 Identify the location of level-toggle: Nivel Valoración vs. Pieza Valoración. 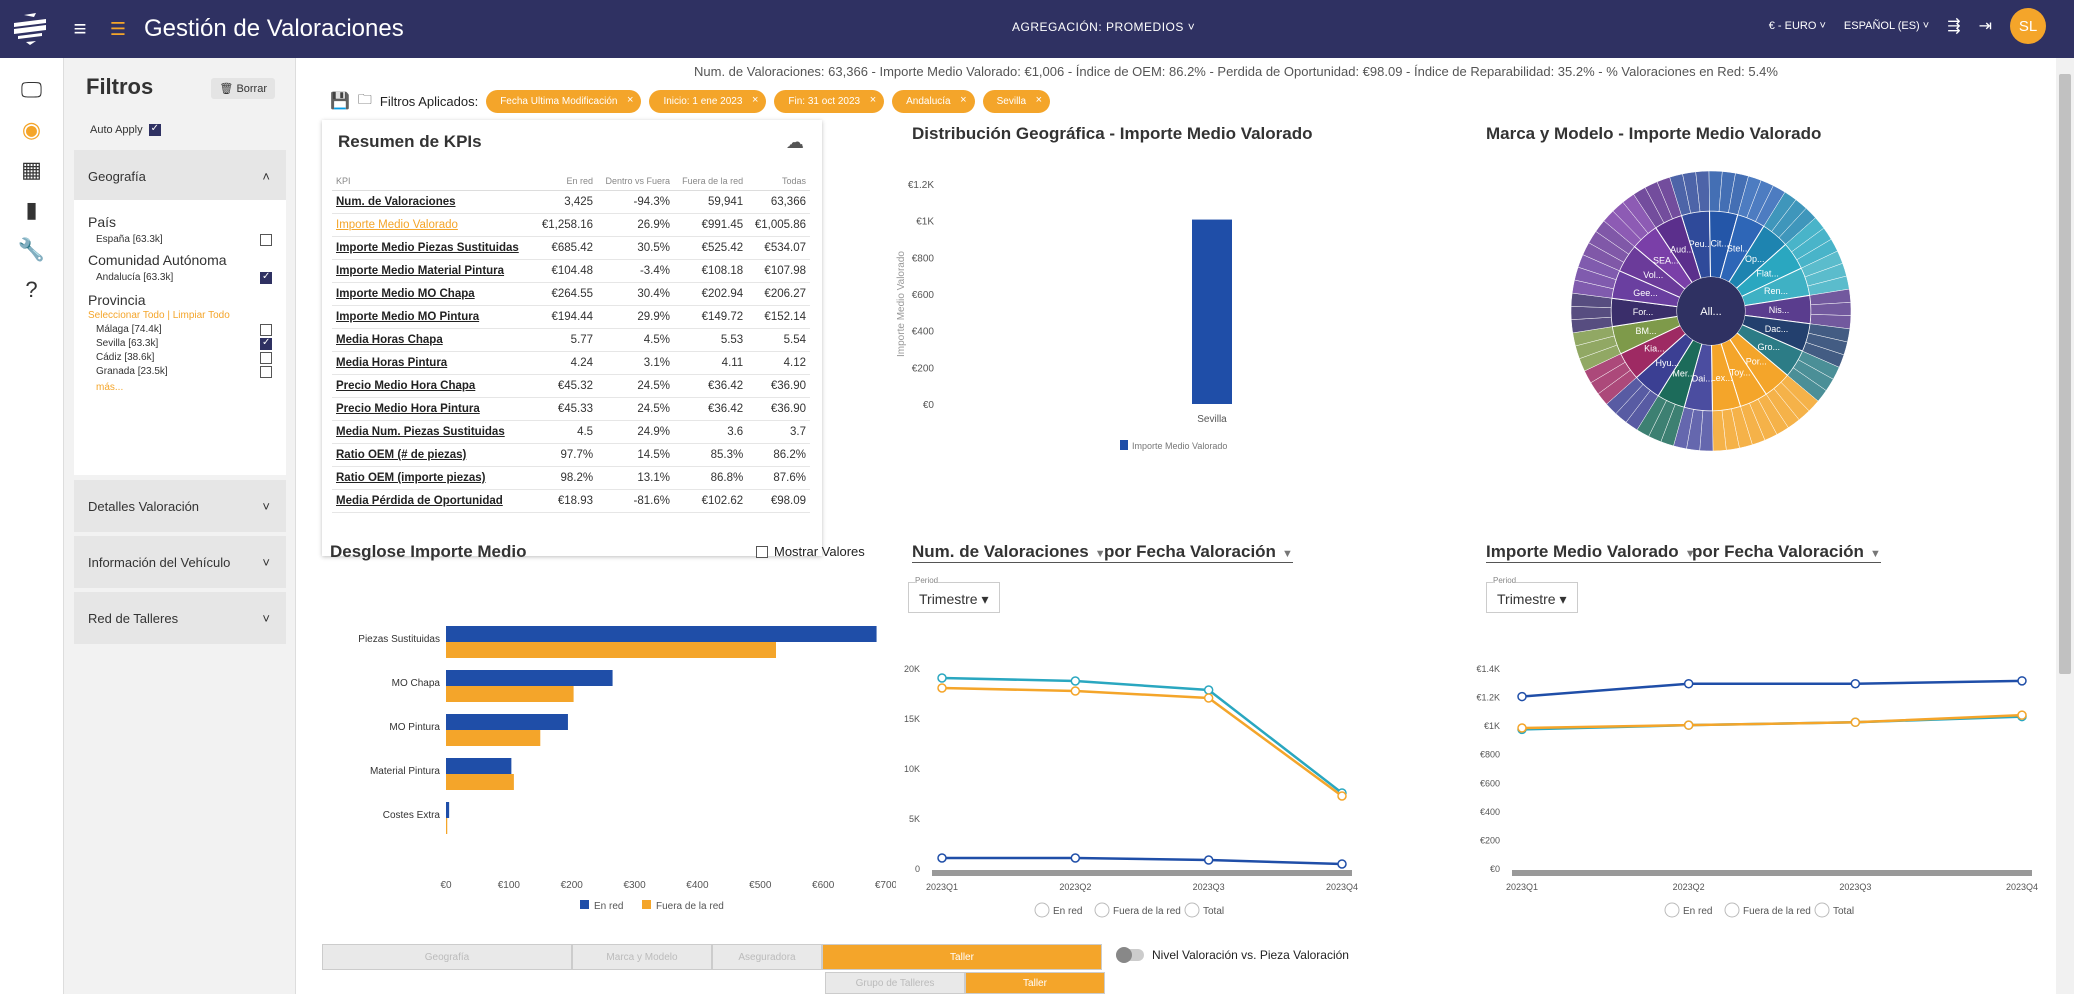
(1232, 955).